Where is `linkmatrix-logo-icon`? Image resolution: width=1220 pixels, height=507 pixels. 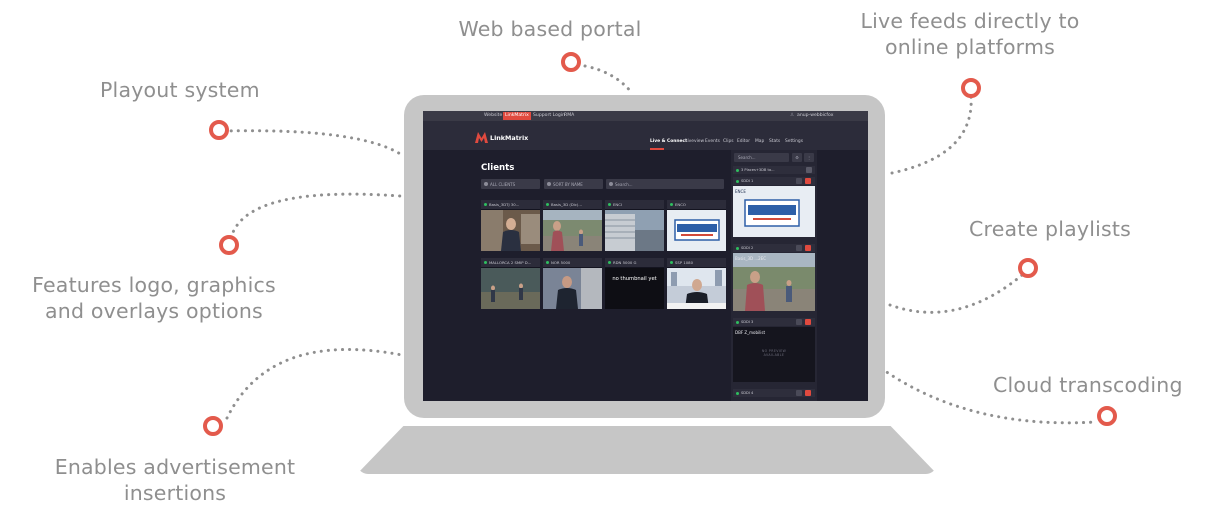
linkmatrix-logo-icon is located at coordinates (481, 137).